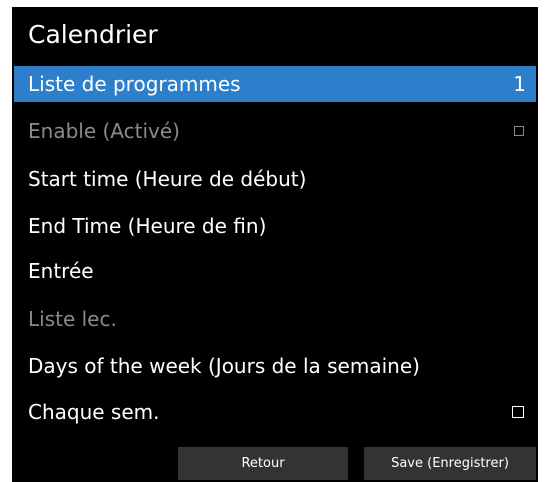  I want to click on save-button: Save (Enregistrer), so click(450, 463).